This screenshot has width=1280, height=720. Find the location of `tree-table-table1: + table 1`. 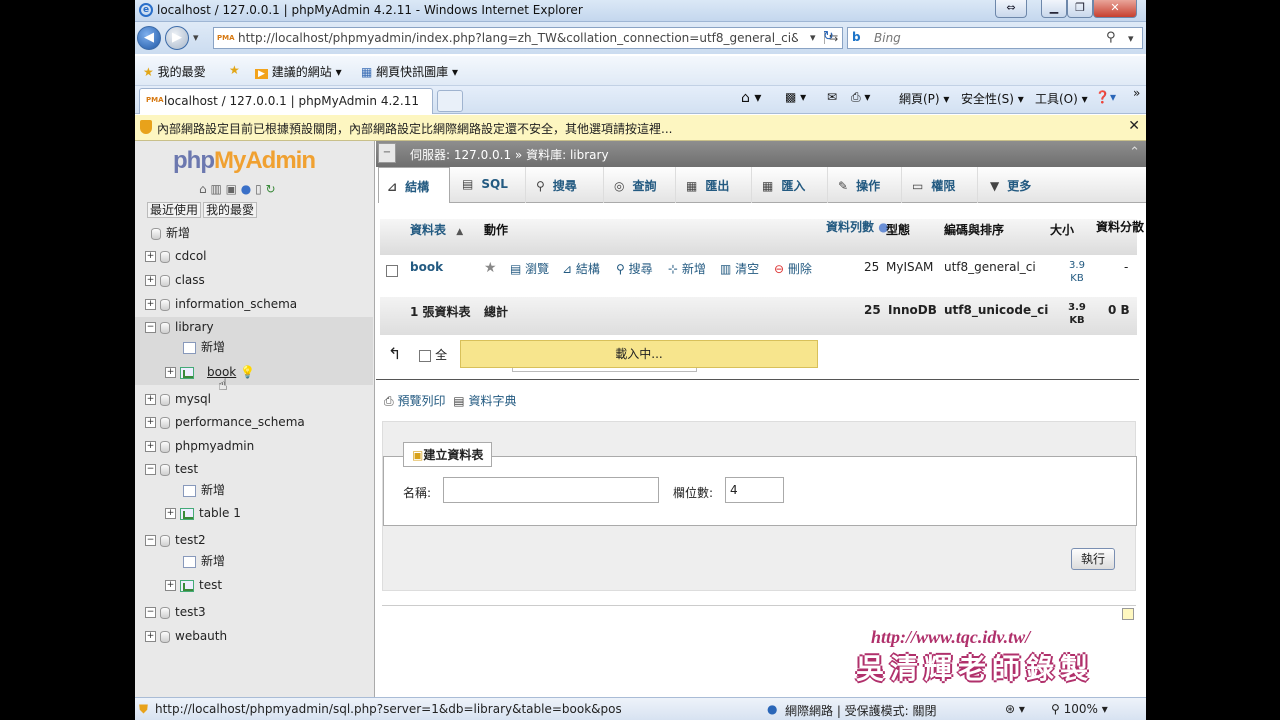

tree-table-table1: + table 1 is located at coordinates (203, 513).